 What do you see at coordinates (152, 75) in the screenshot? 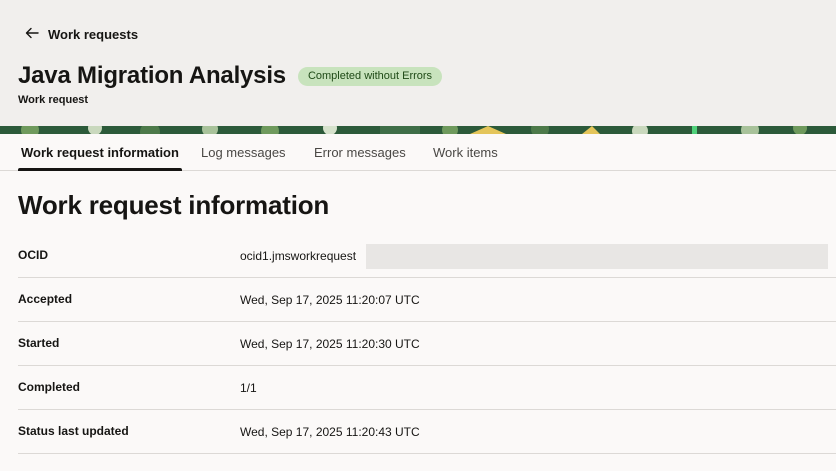
I see `page-title: Java Migration Analysis` at bounding box center [152, 75].